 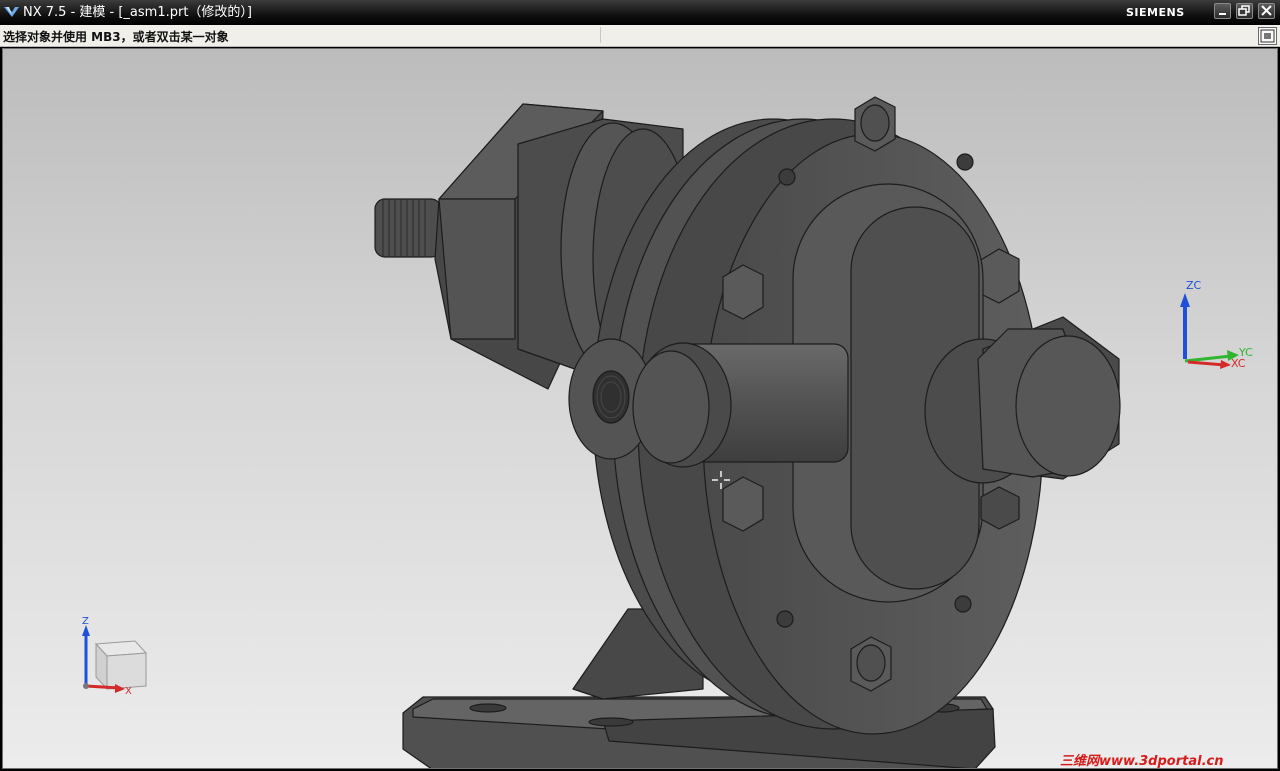 What do you see at coordinates (640, 36) in the screenshot?
I see `status-bar: 选择对象并使用 MB3，或者双击某一对象` at bounding box center [640, 36].